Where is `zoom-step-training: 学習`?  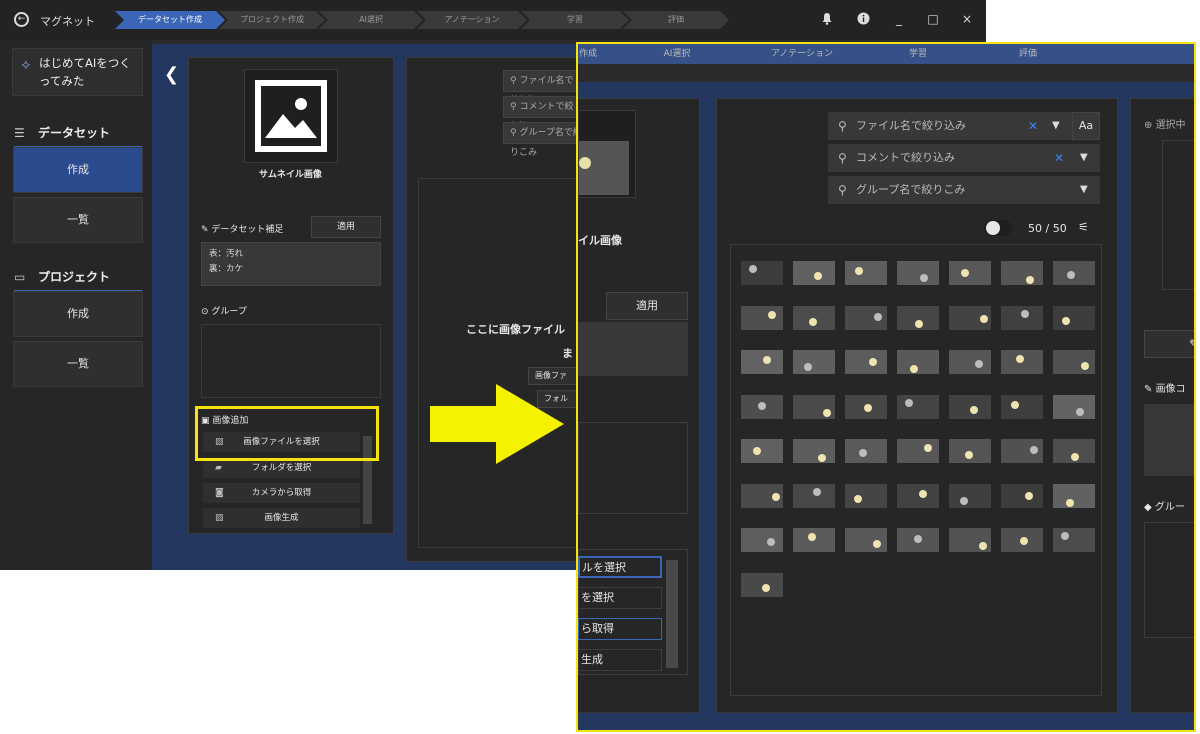
zoom-step-training: 学習 is located at coordinates (918, 54).